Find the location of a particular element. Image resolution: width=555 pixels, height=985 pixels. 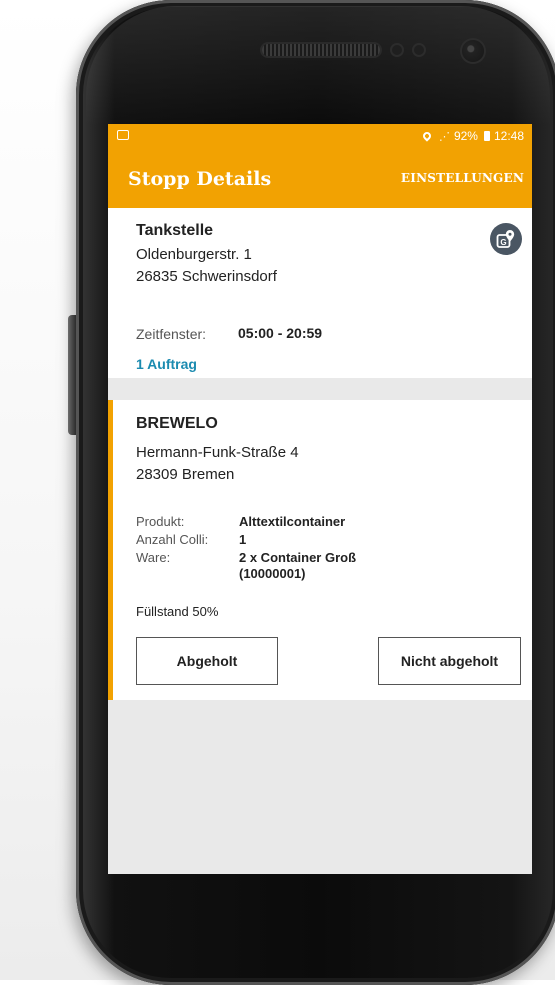

orders-link: 1 Auftrag is located at coordinates (166, 364).